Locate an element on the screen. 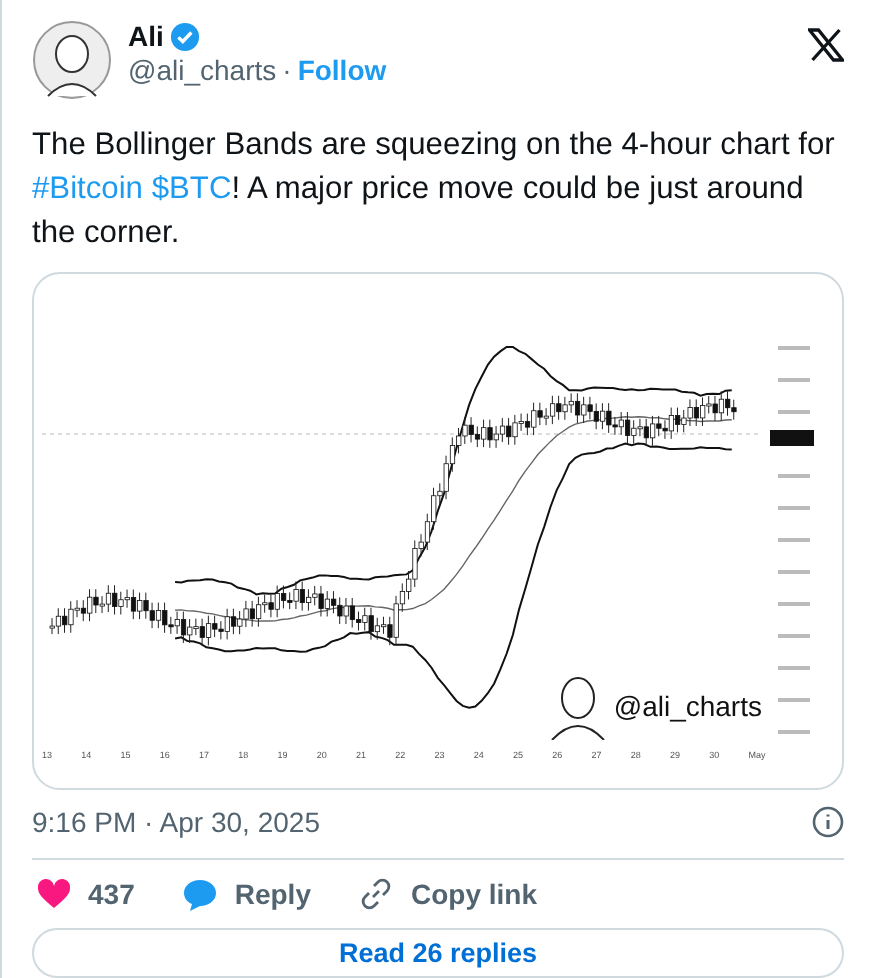 This screenshot has width=874, height=978. author-handle: @ali_charts is located at coordinates (202, 70).